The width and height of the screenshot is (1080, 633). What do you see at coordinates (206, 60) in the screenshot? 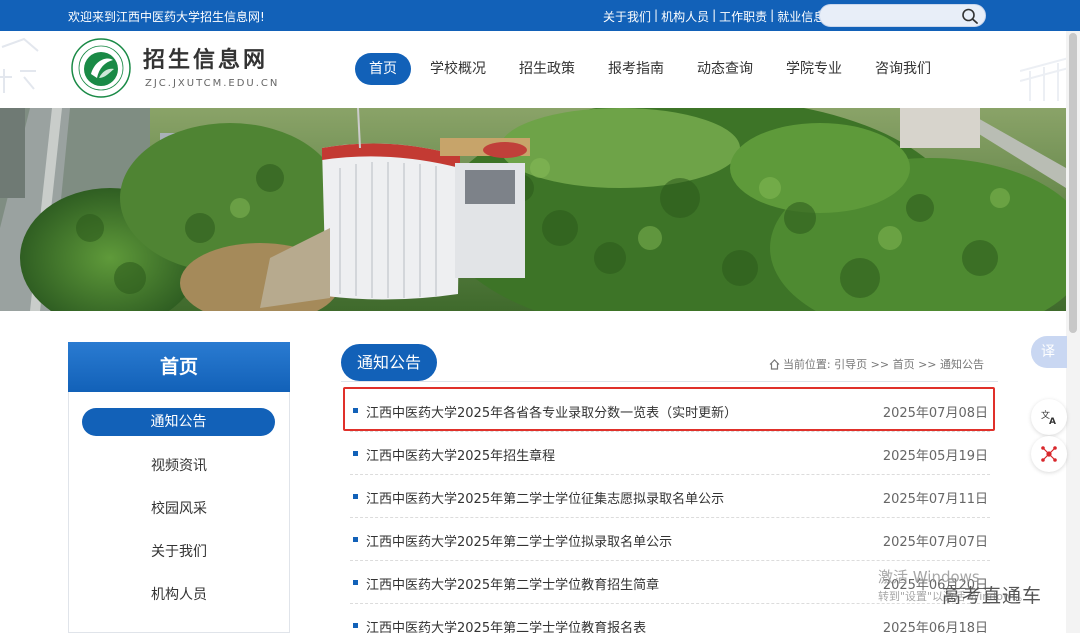
I see `site-title: 招生信息网` at bounding box center [206, 60].